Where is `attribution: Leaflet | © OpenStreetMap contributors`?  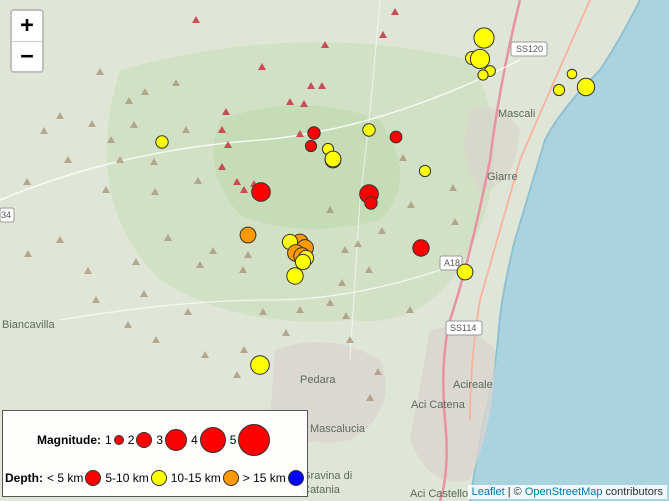 attribution: Leaflet | © OpenStreetMap contributors is located at coordinates (567, 492).